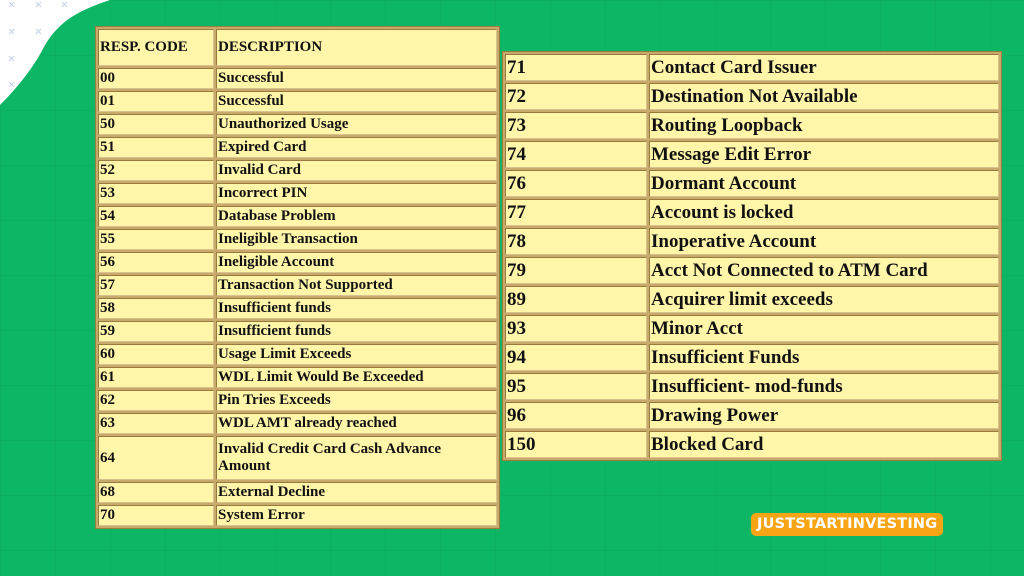 The width and height of the screenshot is (1024, 576). Describe the element at coordinates (156, 354) in the screenshot. I see `response-code-cell: 60` at that location.